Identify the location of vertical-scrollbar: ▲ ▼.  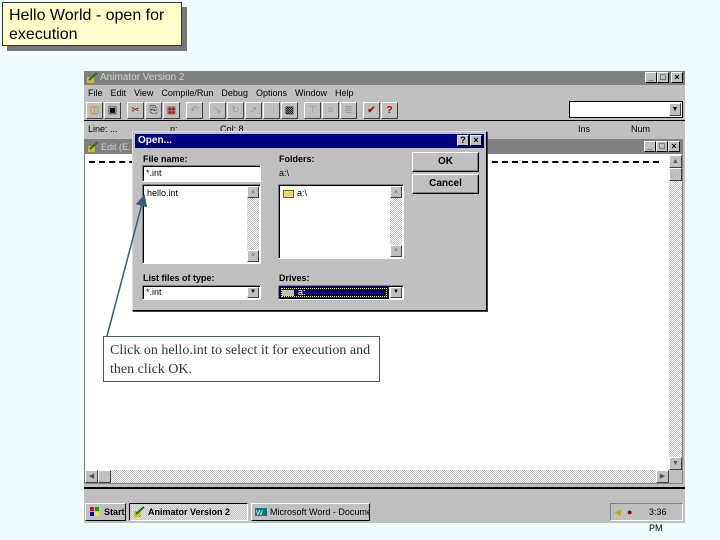
(675, 312).